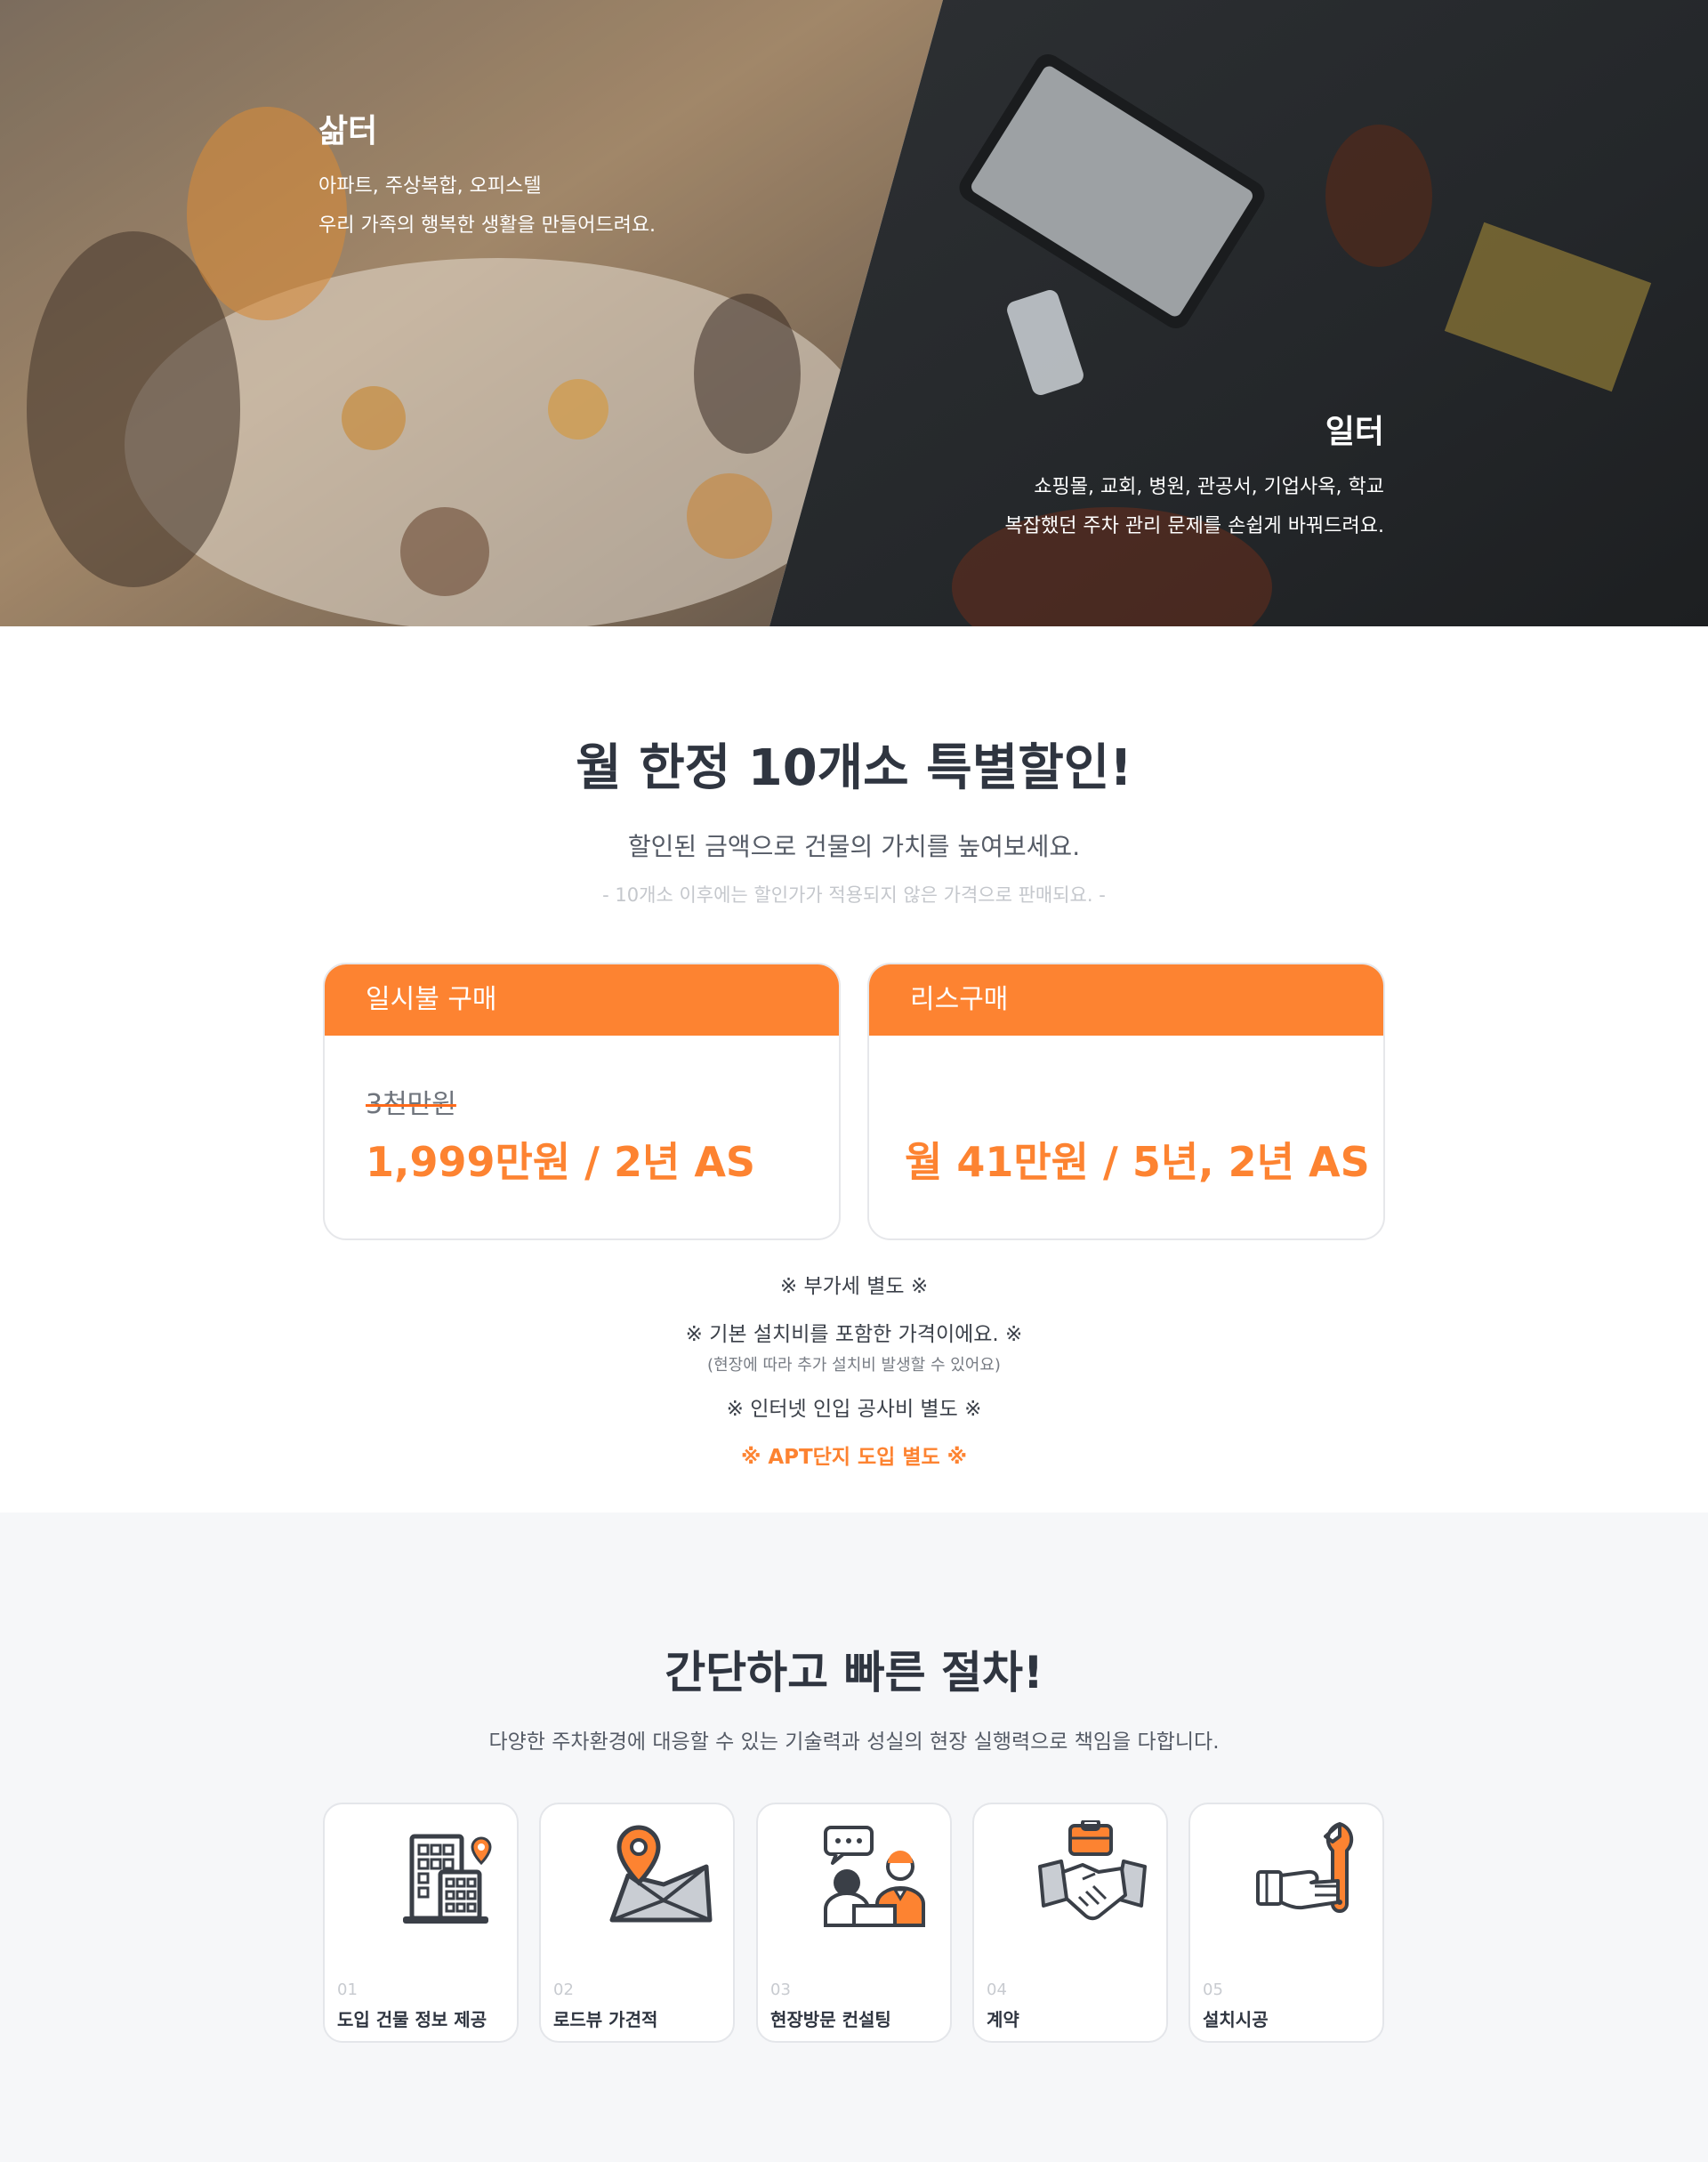 The width and height of the screenshot is (1708, 2162). Describe the element at coordinates (430, 187) in the screenshot. I see `hero-left-line1: 아파트, 주상복합, 오피스텔` at that location.